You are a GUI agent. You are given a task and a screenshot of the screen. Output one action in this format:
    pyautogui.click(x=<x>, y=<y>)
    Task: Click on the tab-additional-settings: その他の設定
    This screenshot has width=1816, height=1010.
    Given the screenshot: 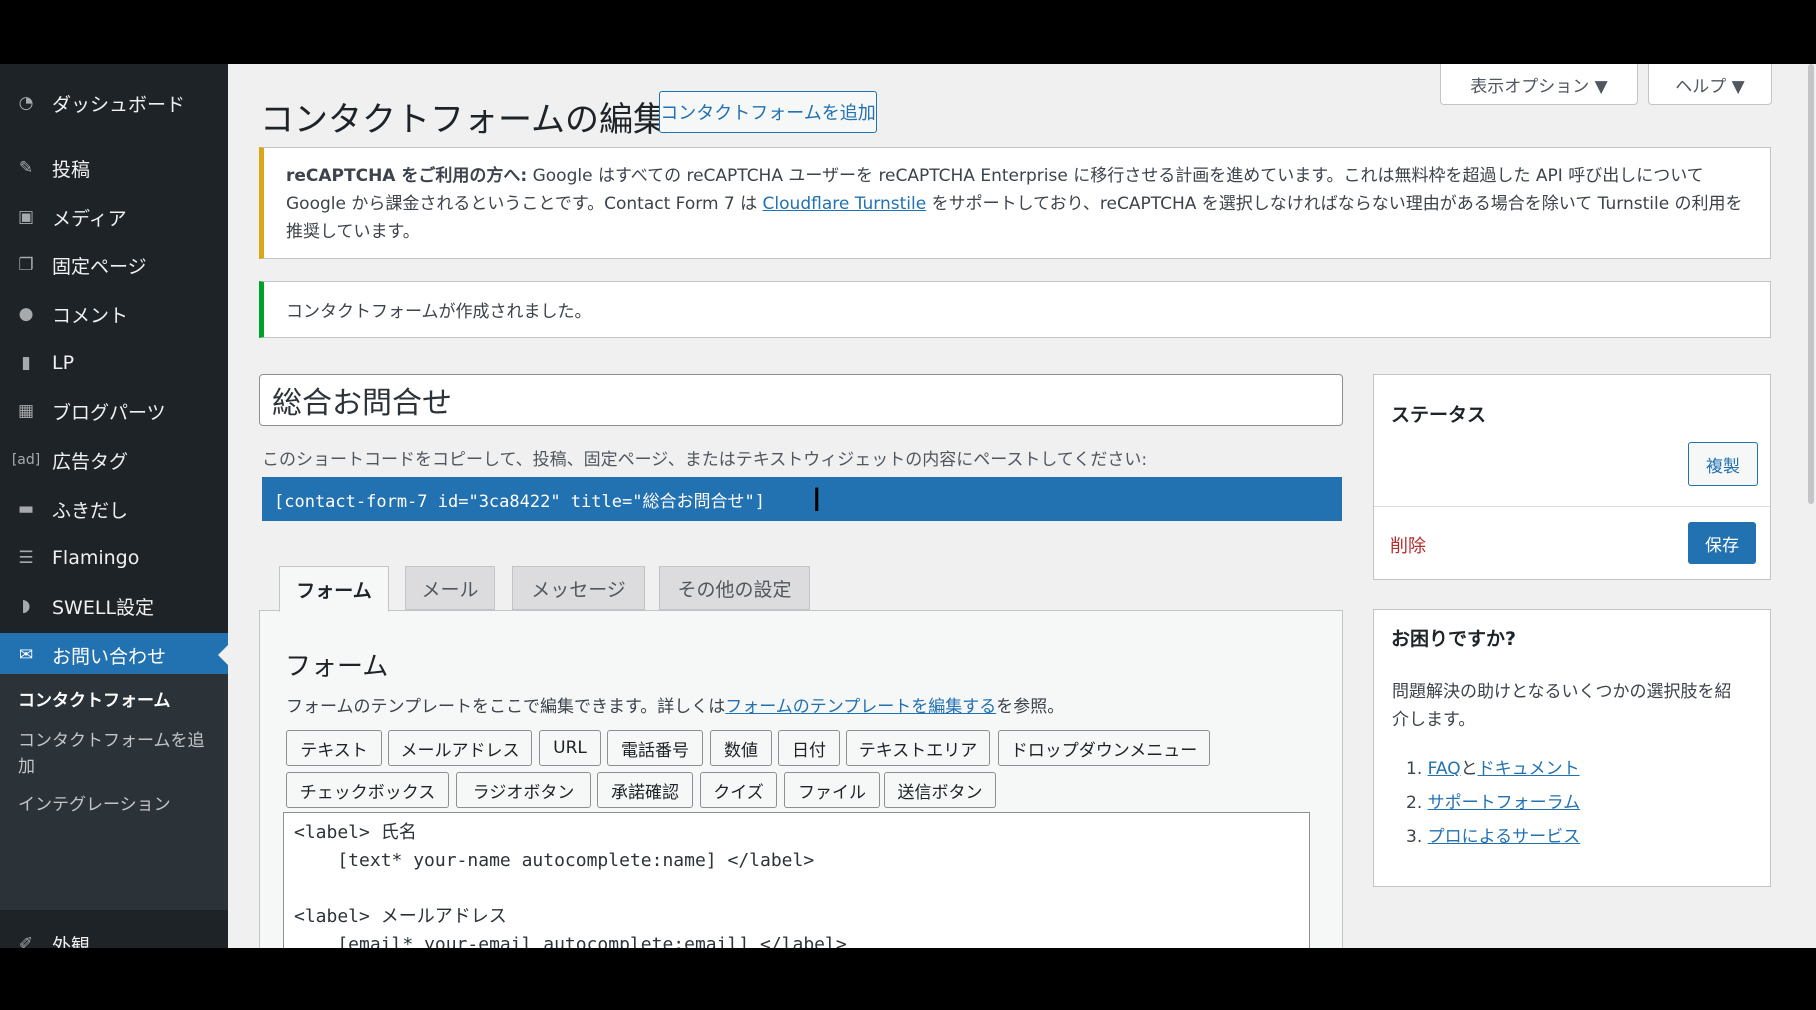 What is the action you would take?
    pyautogui.click(x=734, y=588)
    